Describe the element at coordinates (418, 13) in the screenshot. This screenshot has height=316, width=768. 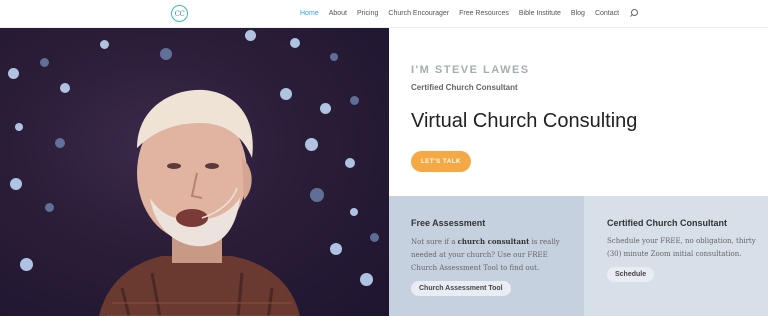
I see `nav-church-encourager: Church Encourager` at that location.